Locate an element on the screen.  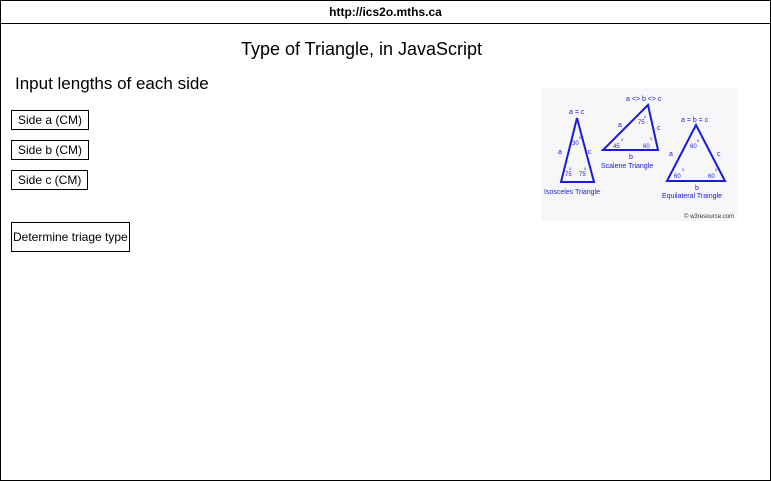
side-a-input: Side a (CM) is located at coordinates (50, 120).